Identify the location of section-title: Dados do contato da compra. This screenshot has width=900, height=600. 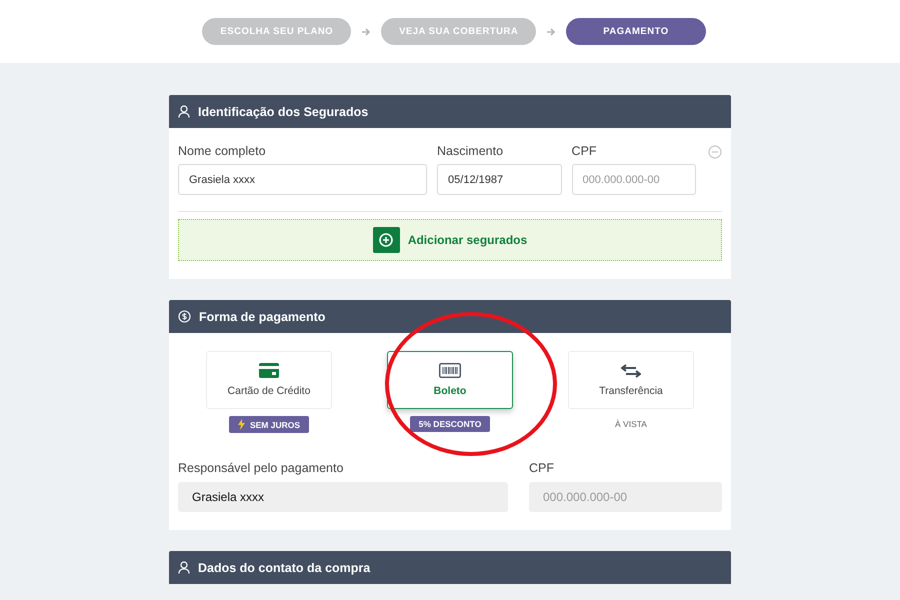
(284, 567).